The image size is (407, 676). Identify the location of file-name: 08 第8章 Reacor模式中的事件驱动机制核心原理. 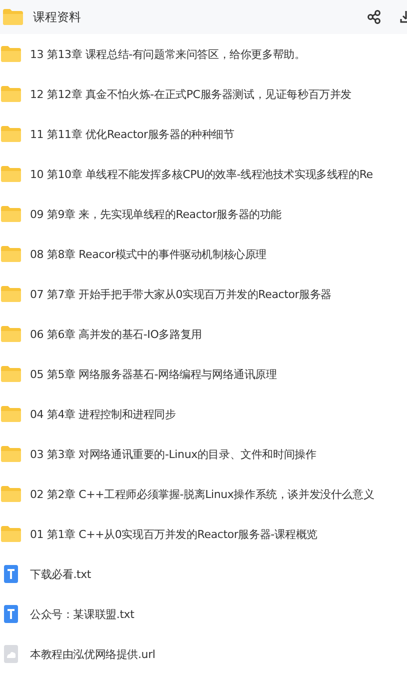
(148, 254).